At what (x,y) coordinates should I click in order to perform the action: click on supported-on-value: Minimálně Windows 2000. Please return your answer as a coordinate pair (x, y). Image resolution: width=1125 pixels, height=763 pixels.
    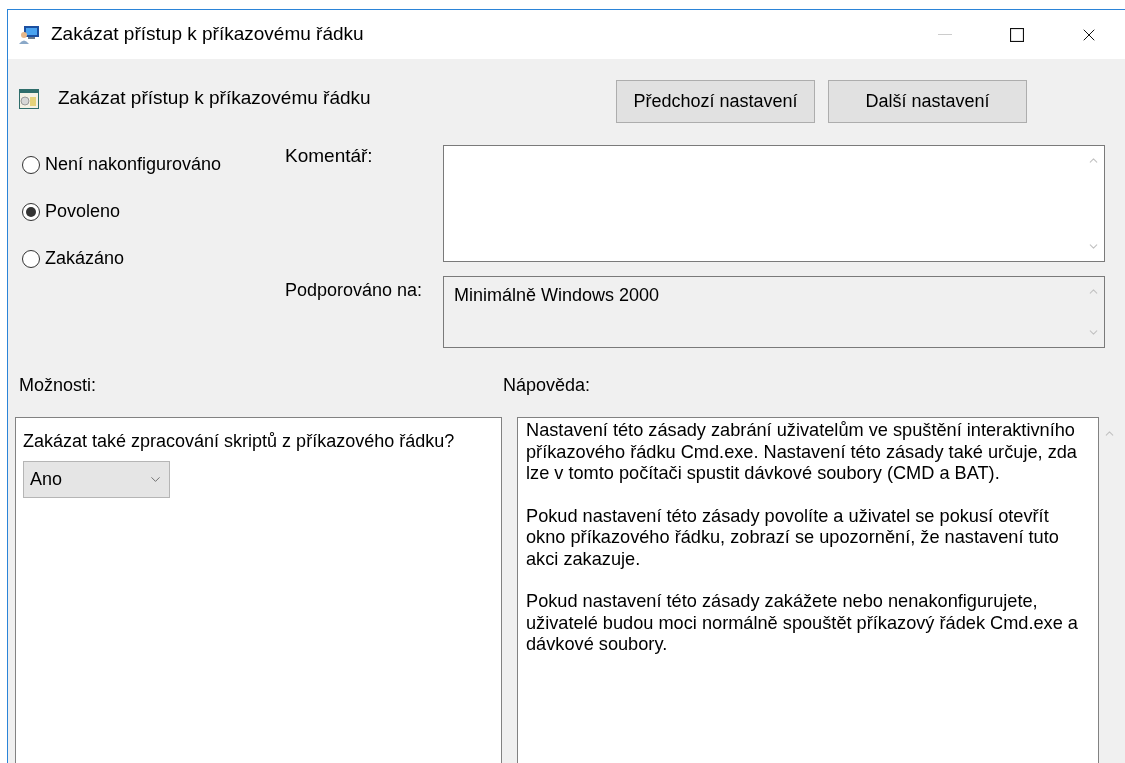
    Looking at the image, I should click on (557, 295).